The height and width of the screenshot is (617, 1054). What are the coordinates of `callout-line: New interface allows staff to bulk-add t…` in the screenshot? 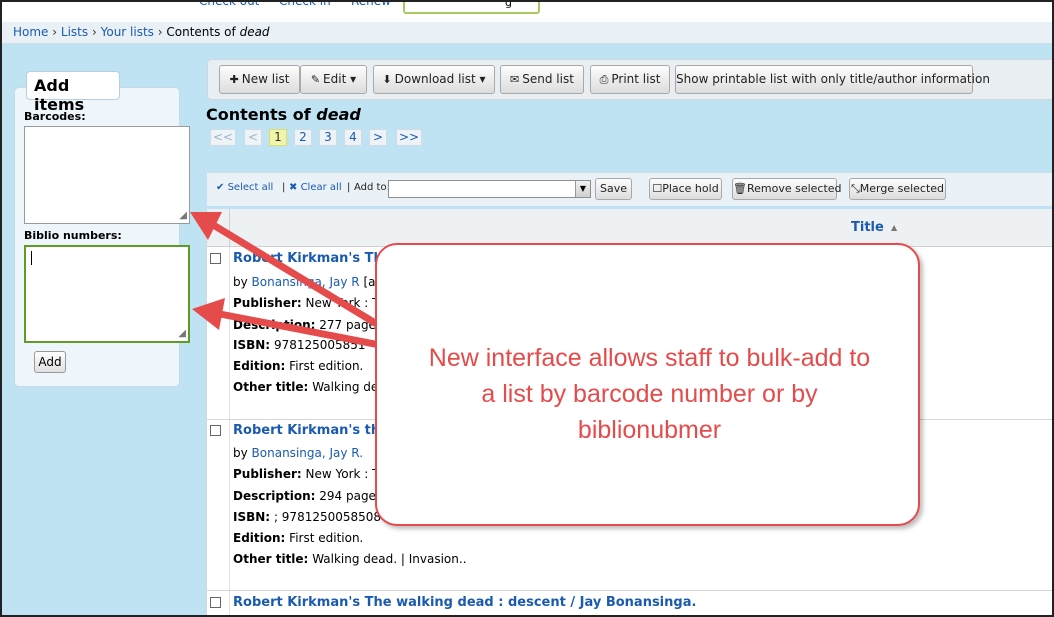 It's located at (649, 358).